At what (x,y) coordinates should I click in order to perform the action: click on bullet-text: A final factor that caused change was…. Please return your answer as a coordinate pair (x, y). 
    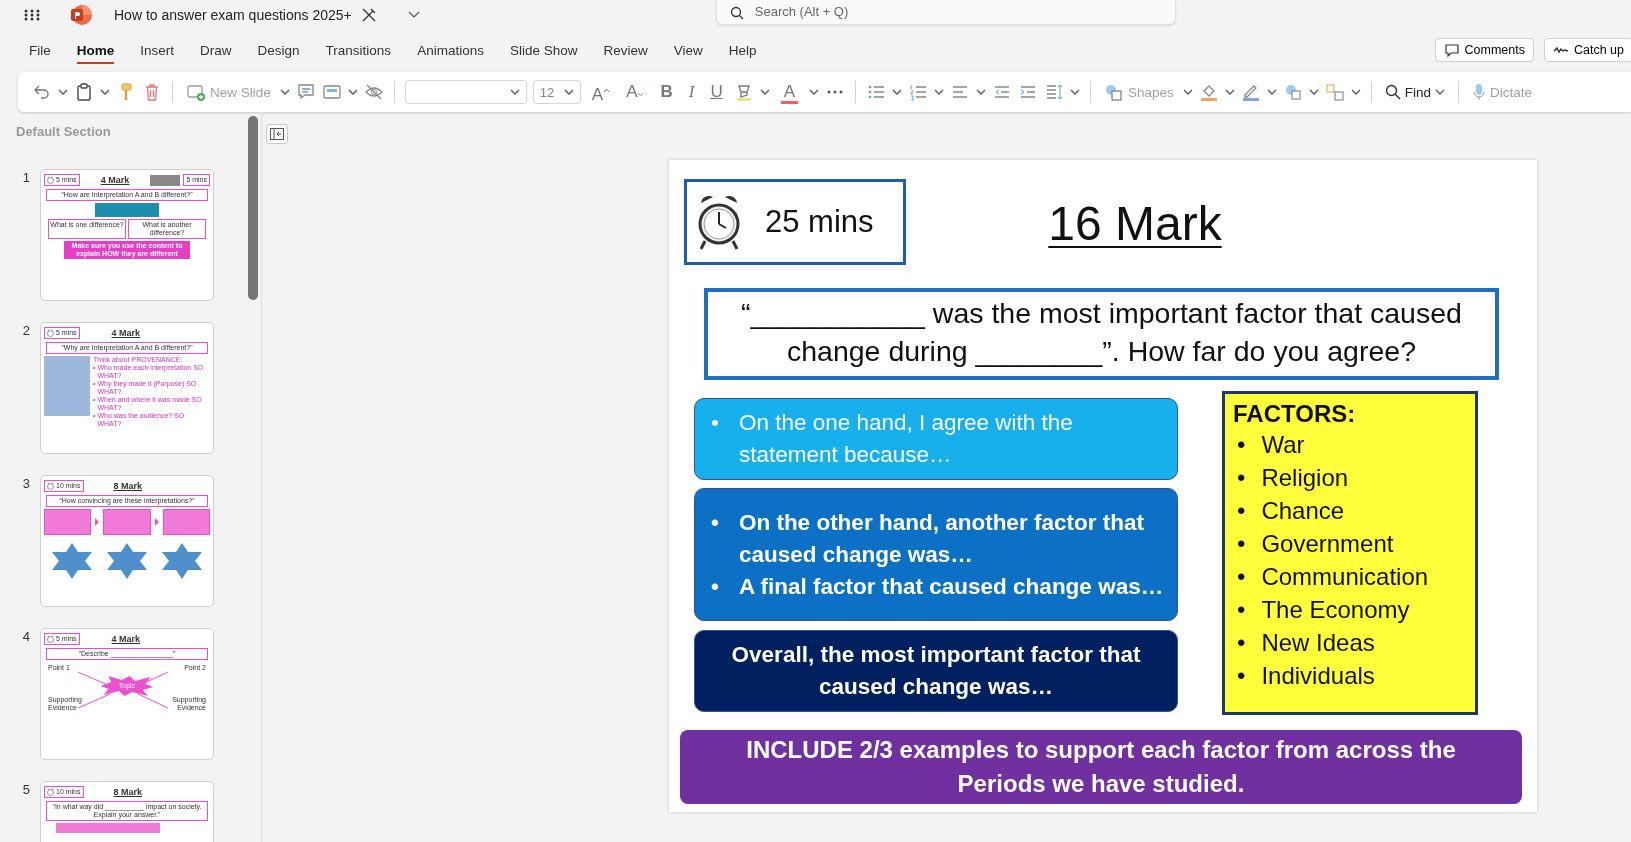
    Looking at the image, I should click on (951, 586).